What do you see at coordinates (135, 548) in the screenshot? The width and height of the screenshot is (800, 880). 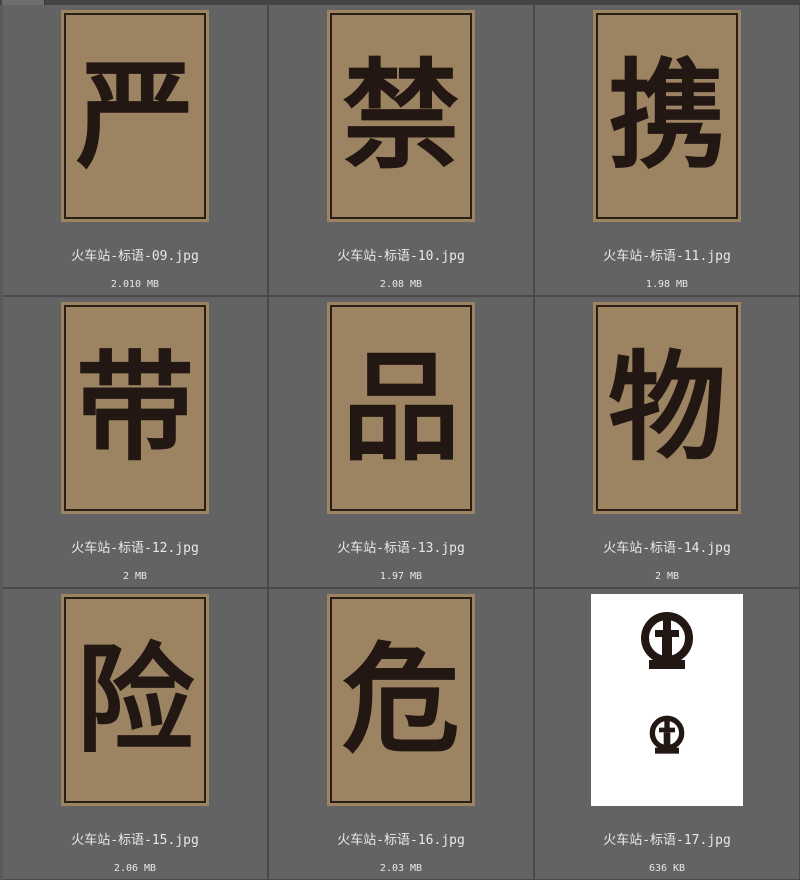 I see `file-name: 火车站-标语-12.jpg` at bounding box center [135, 548].